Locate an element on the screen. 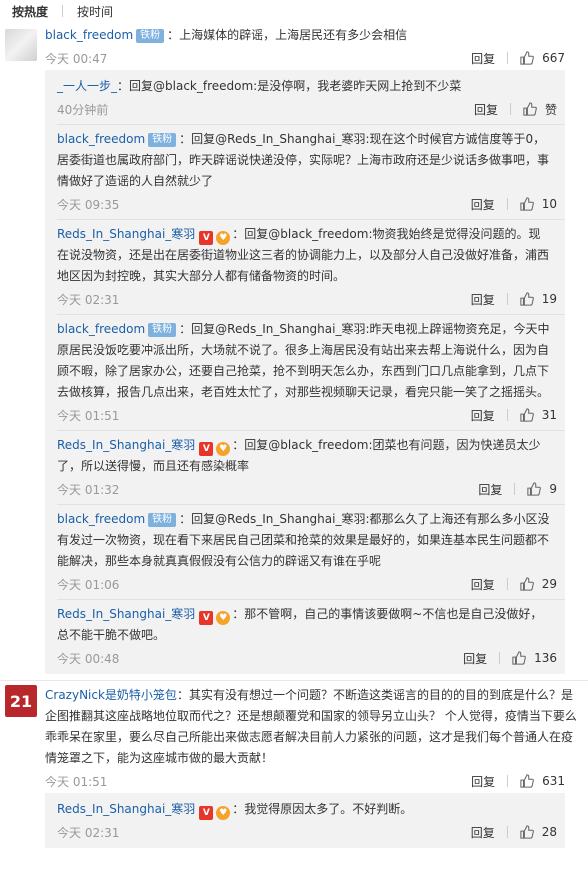  reply-body: ：我觉得原因太多了。不好判断。 is located at coordinates (322, 809).